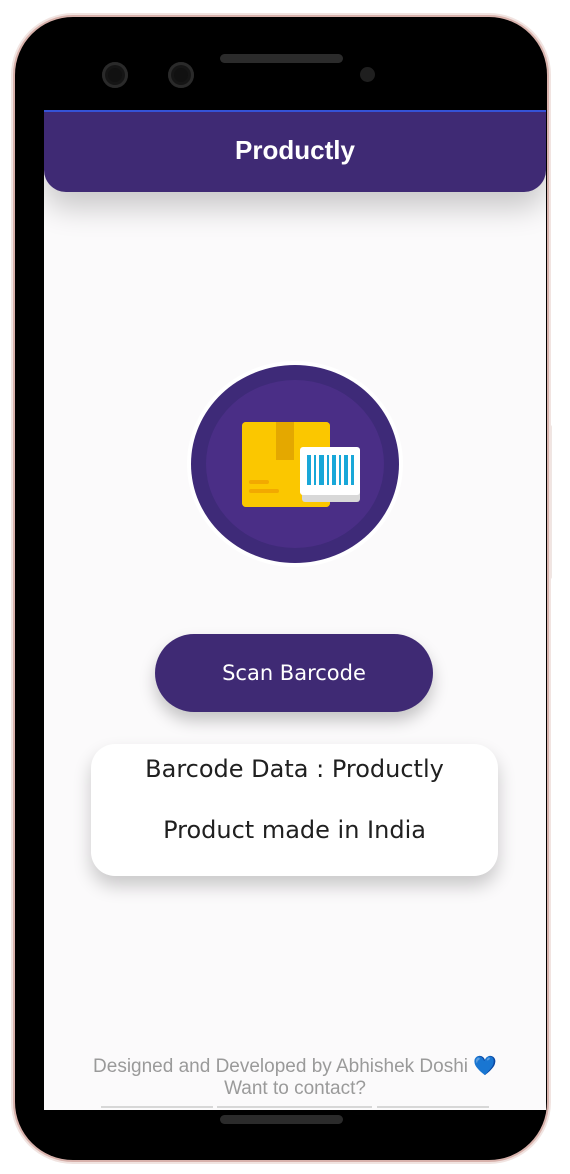 The image size is (570, 1174). What do you see at coordinates (281, 58) in the screenshot?
I see `earpiece-speaker` at bounding box center [281, 58].